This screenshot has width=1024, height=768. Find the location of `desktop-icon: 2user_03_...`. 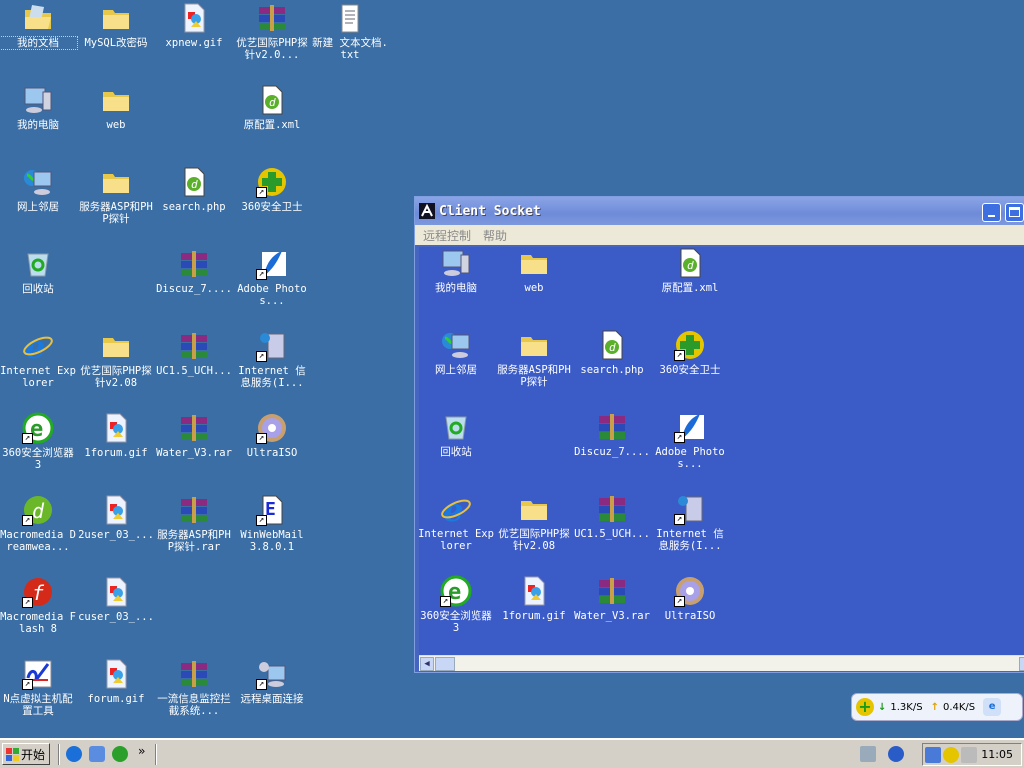

desktop-icon: 2user_03_... is located at coordinates (116, 517).